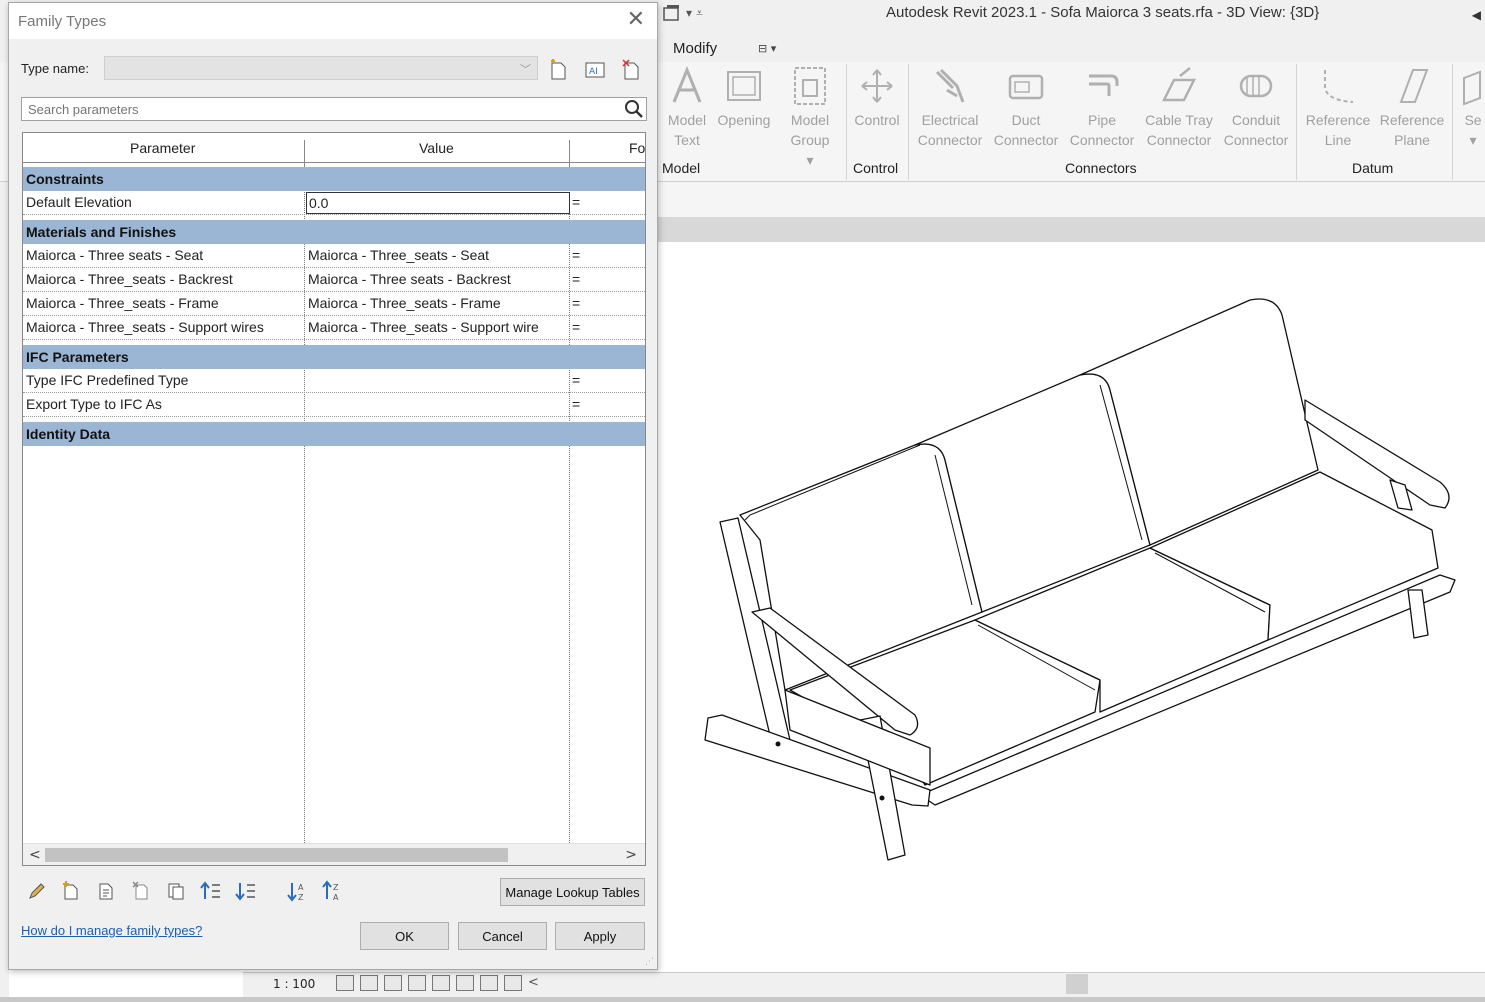 This screenshot has width=1485, height=1002. Describe the element at coordinates (439, 255) in the screenshot. I see `param-value: Maiorca - Three_seats - Seat` at that location.